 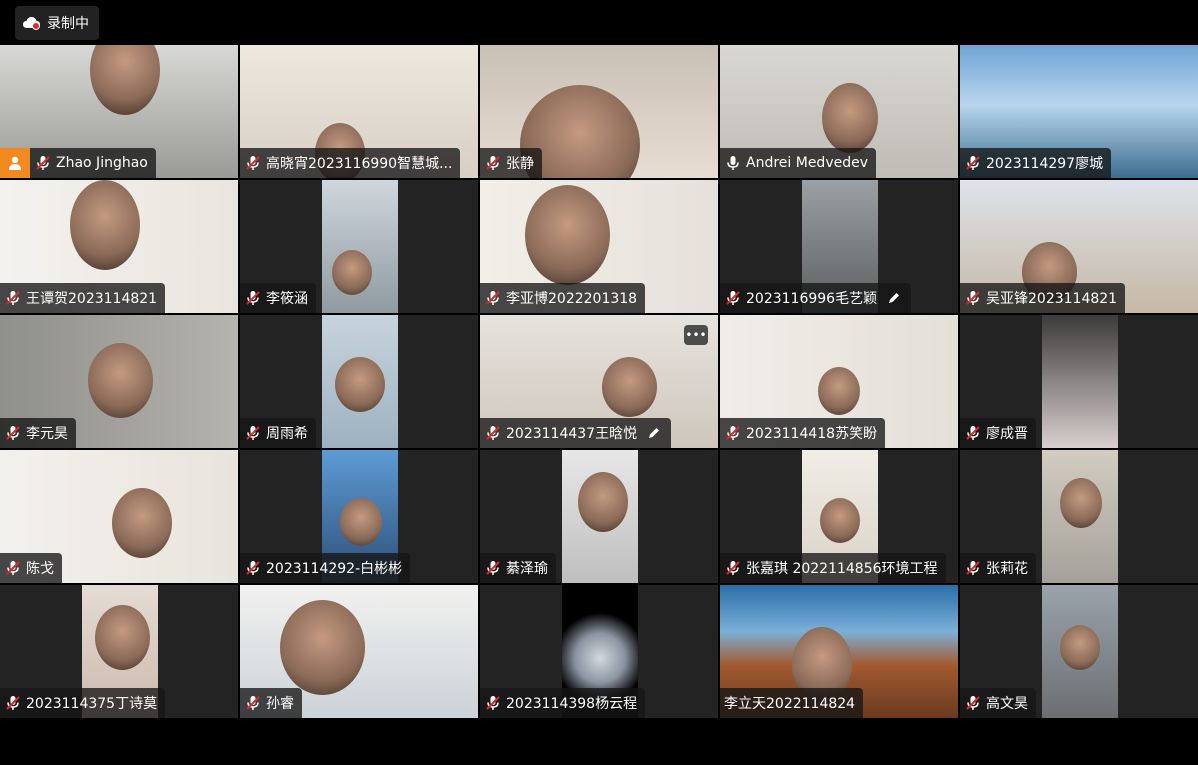 I want to click on participant-name: 李元昊, so click(x=47, y=434).